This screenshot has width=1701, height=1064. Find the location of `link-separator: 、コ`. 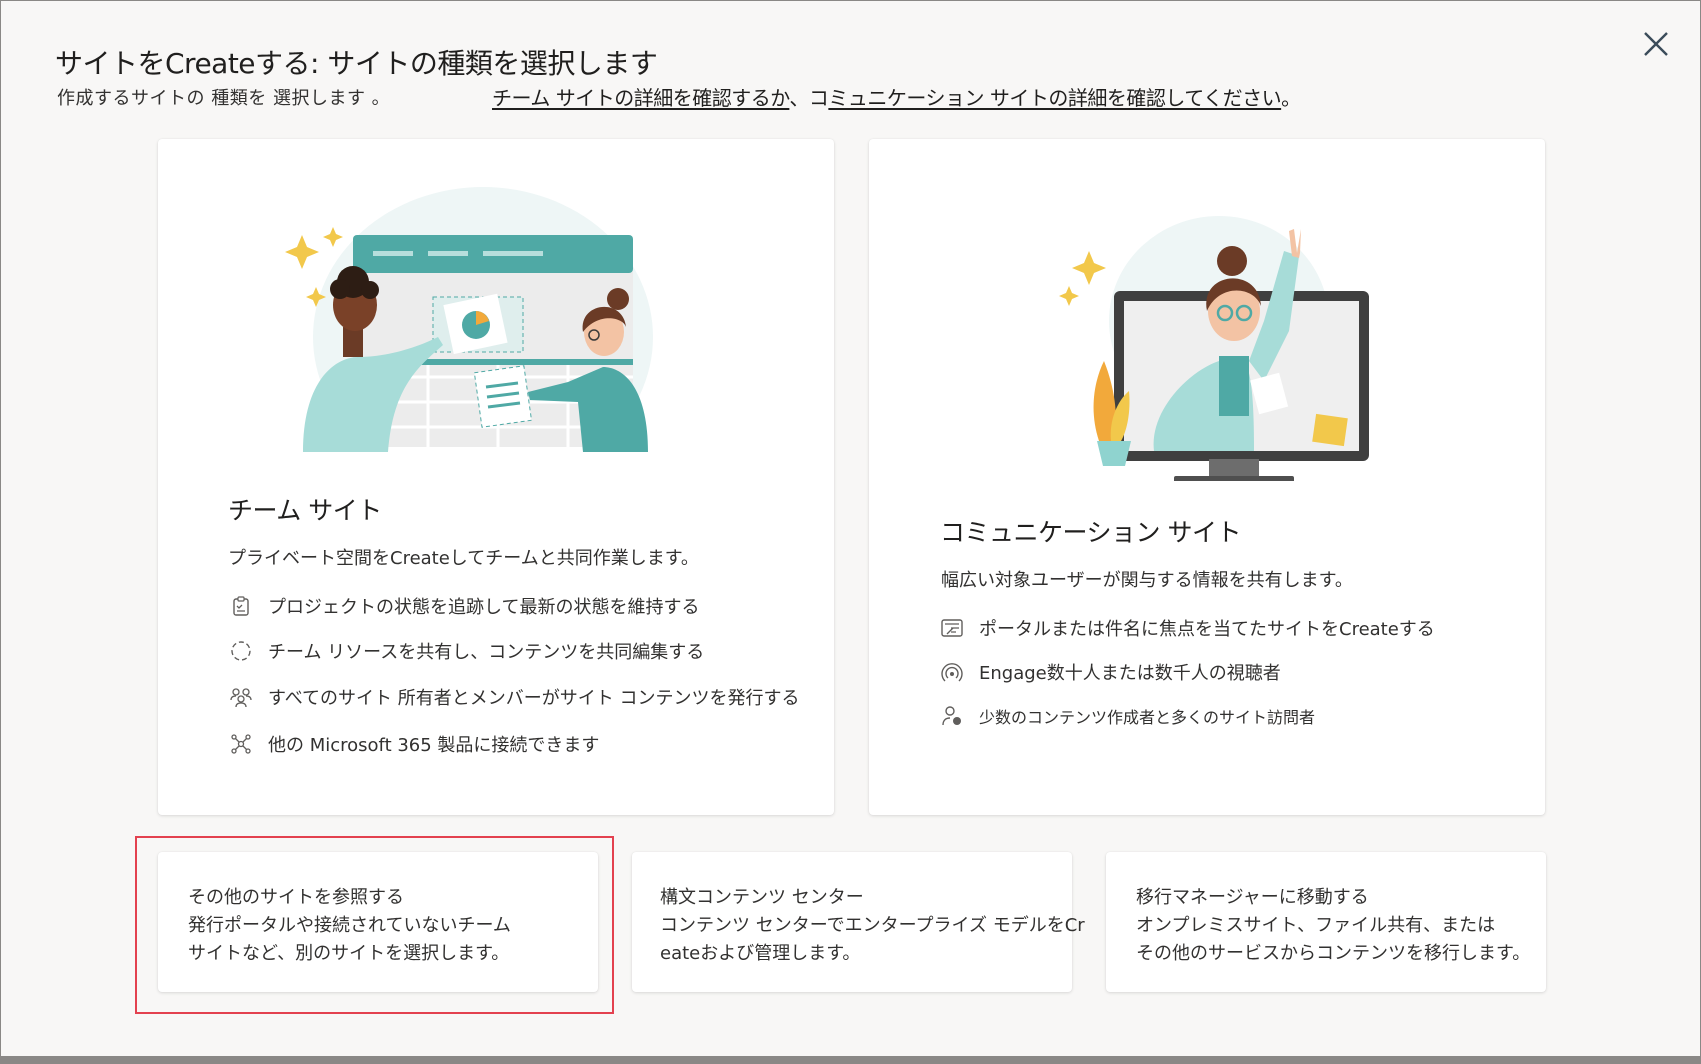

link-separator: 、コ is located at coordinates (809, 98).